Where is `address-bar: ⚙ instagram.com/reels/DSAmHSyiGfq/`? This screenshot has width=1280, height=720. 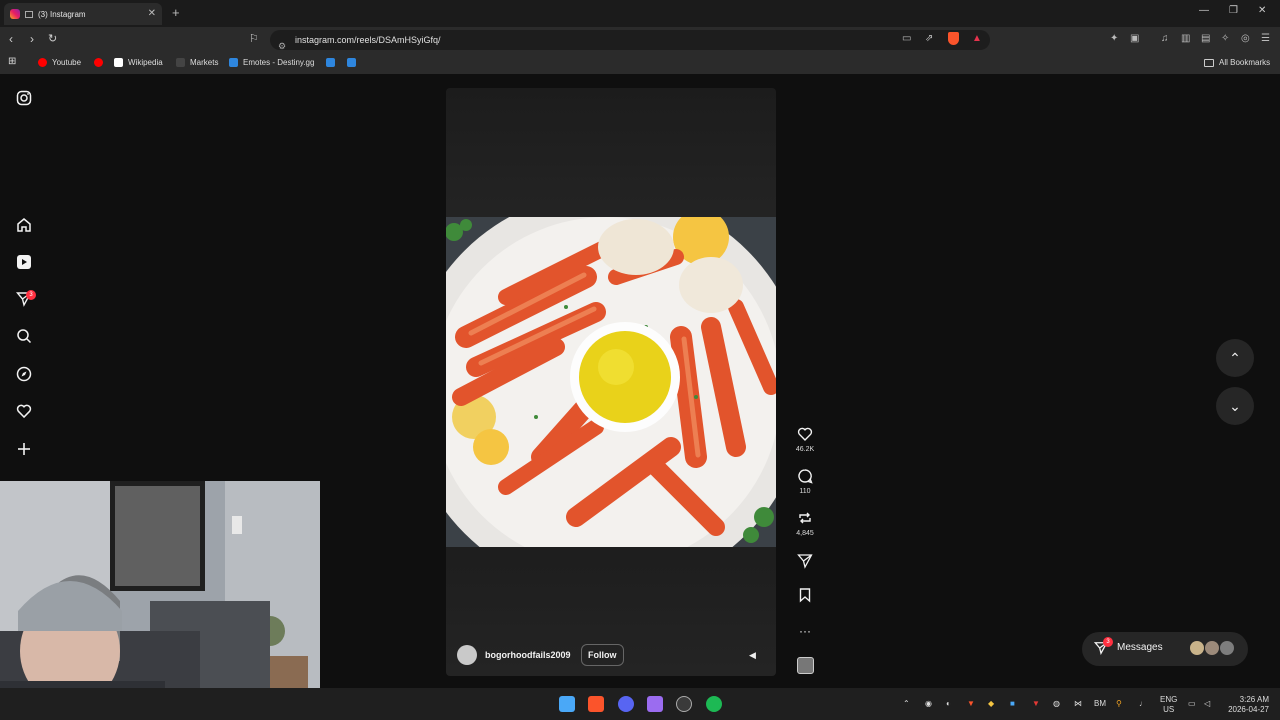 address-bar: ⚙ instagram.com/reels/DSAmHSyiGfq/ is located at coordinates (630, 40).